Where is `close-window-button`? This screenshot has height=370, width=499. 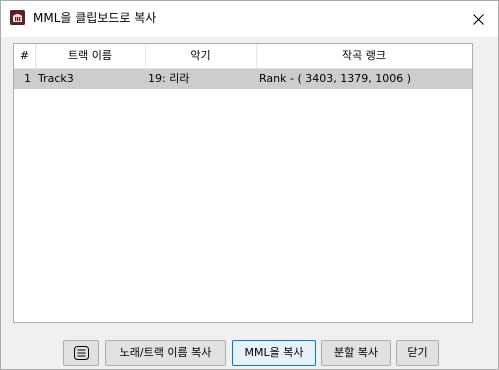 close-window-button is located at coordinates (478, 19).